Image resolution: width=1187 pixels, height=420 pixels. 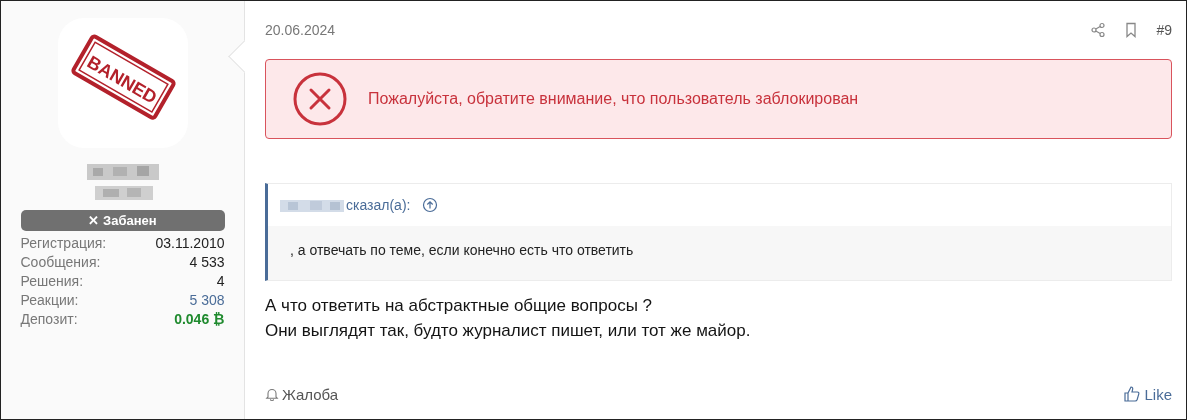 What do you see at coordinates (50, 300) in the screenshot?
I see `stat-label: Реакции:` at bounding box center [50, 300].